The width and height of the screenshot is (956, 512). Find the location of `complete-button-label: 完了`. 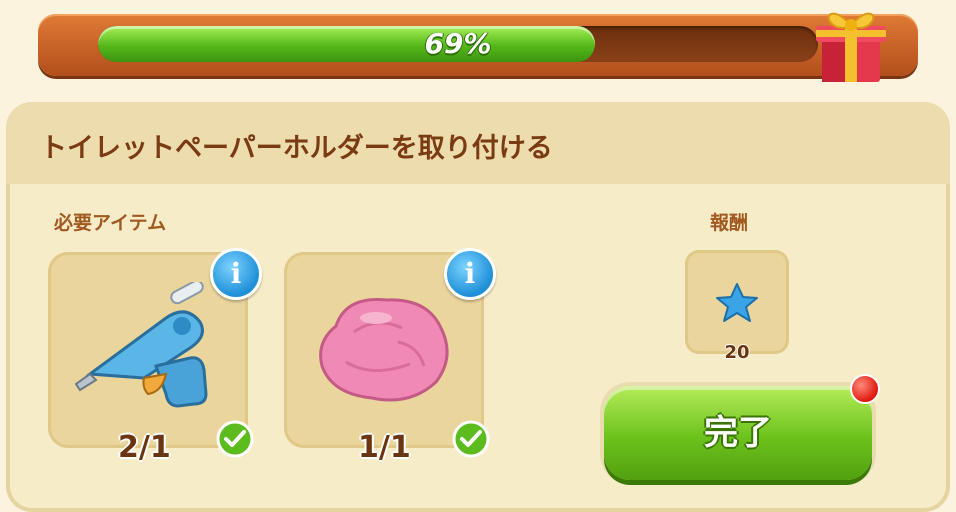

complete-button-label: 完了 is located at coordinates (738, 433).